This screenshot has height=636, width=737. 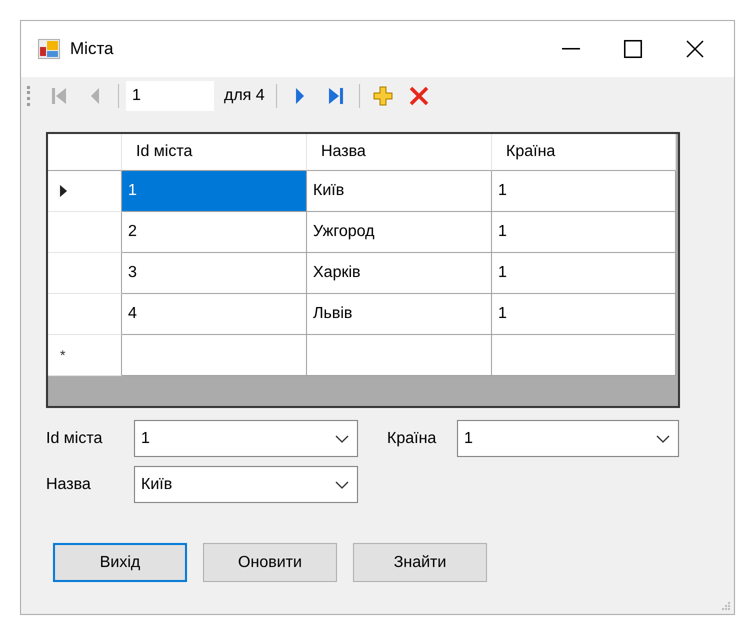 I want to click on table-cell: Київ, so click(x=399, y=191).